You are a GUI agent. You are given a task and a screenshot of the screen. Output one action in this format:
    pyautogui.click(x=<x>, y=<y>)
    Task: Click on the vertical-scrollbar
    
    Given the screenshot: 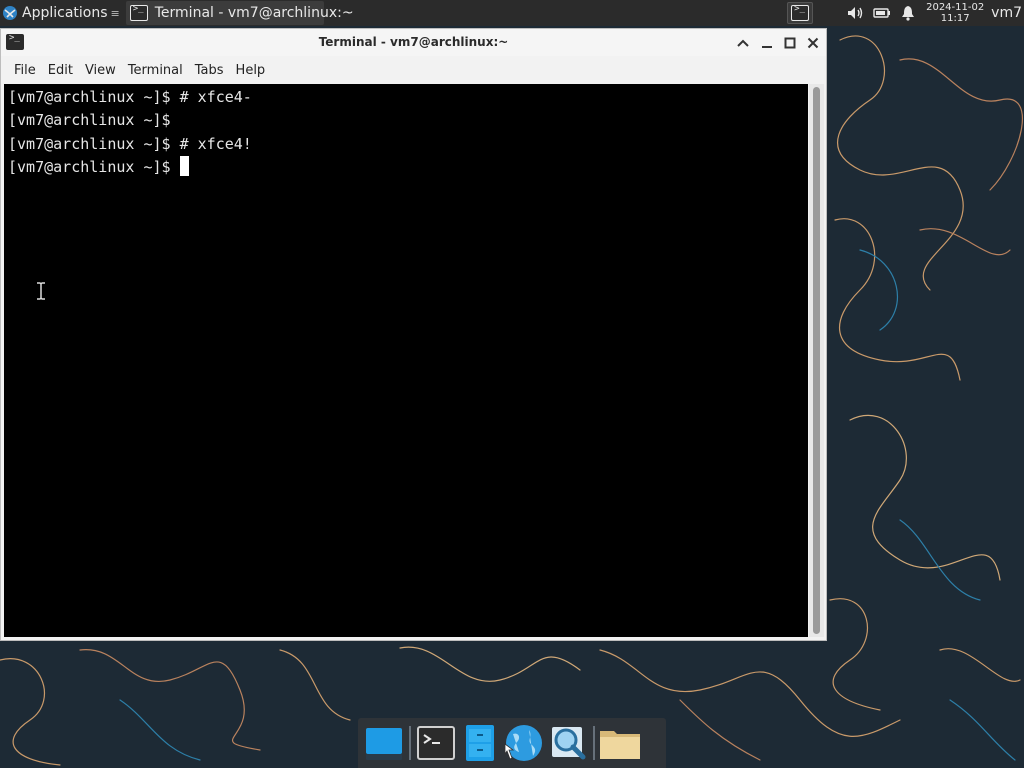 What is the action you would take?
    pyautogui.click(x=816, y=360)
    